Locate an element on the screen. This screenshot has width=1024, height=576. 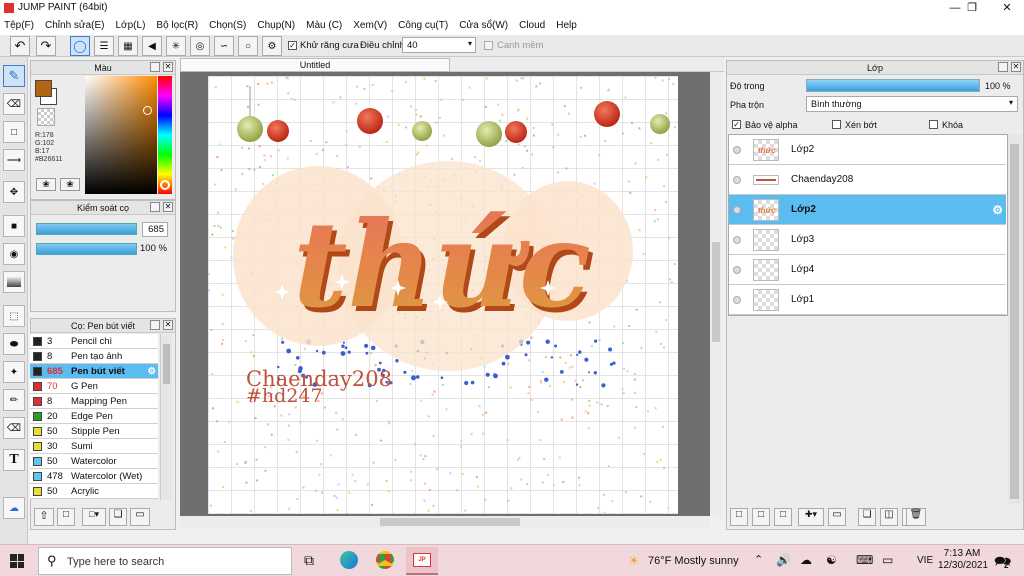
new-layer-button: □ is located at coordinates (739, 517).